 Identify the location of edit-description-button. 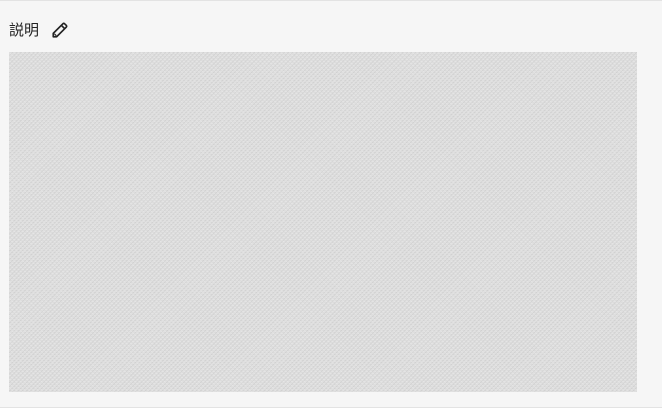
(60, 30).